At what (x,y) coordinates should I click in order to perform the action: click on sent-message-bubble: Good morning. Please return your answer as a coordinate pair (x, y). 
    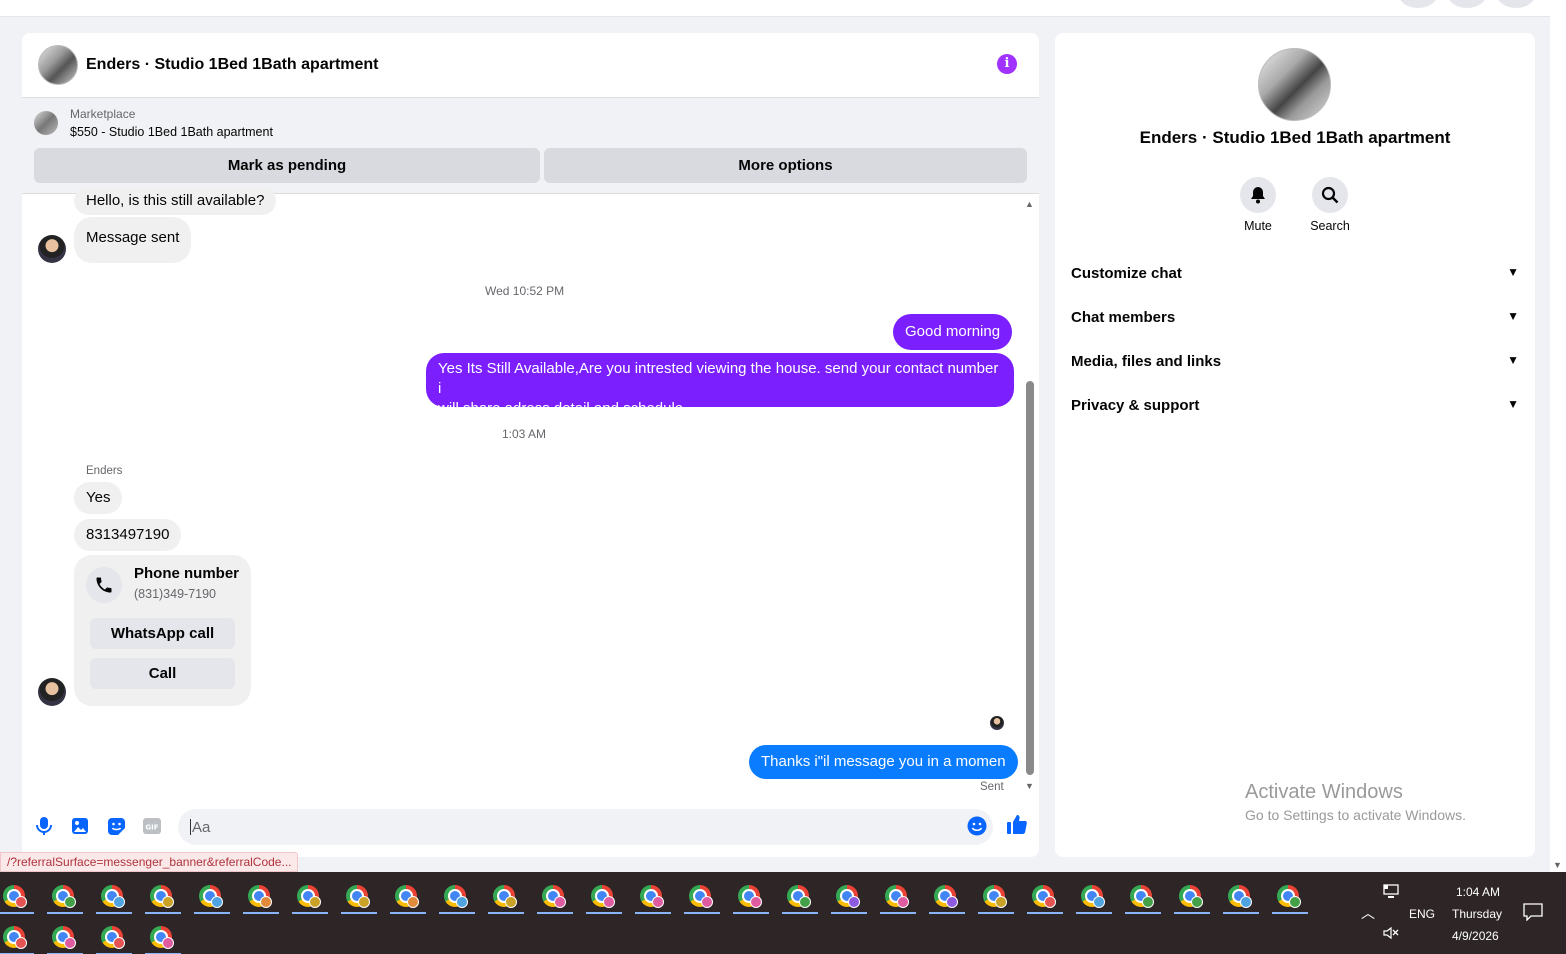
    Looking at the image, I should click on (953, 332).